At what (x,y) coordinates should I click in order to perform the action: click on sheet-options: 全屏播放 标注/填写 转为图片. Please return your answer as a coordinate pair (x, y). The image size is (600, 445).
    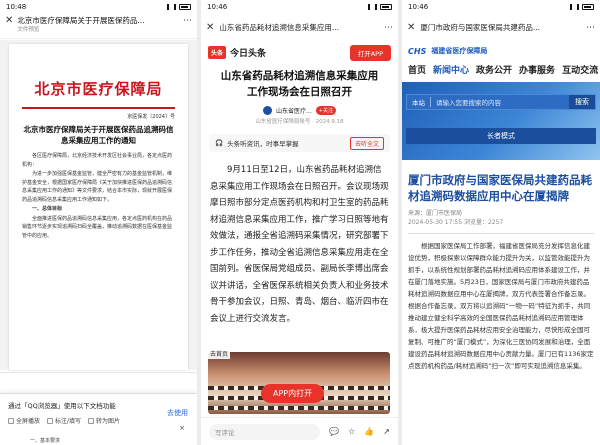
    Looking at the image, I should click on (98, 420).